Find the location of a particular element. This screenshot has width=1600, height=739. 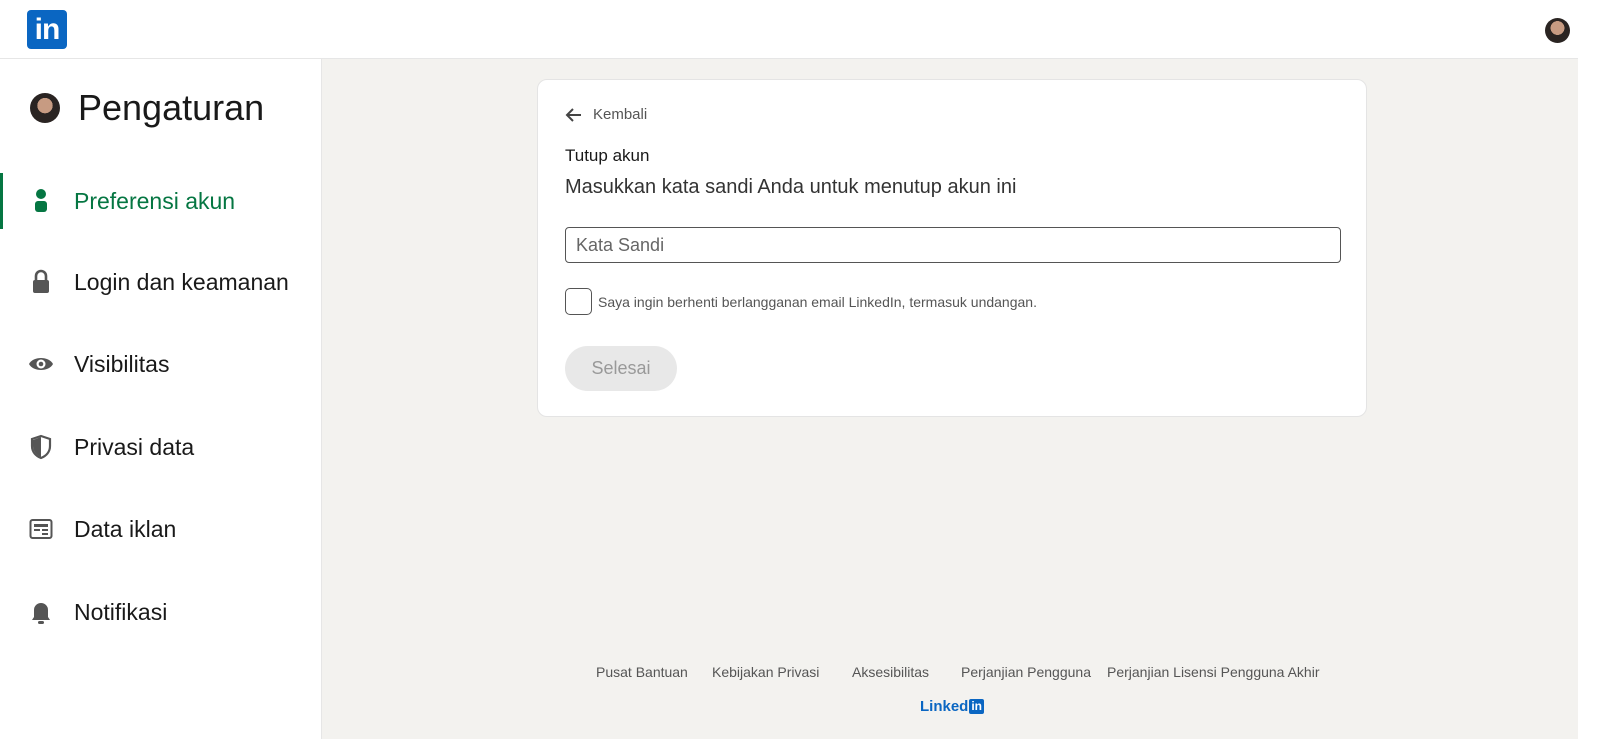

top-bar: in is located at coordinates (789, 29).